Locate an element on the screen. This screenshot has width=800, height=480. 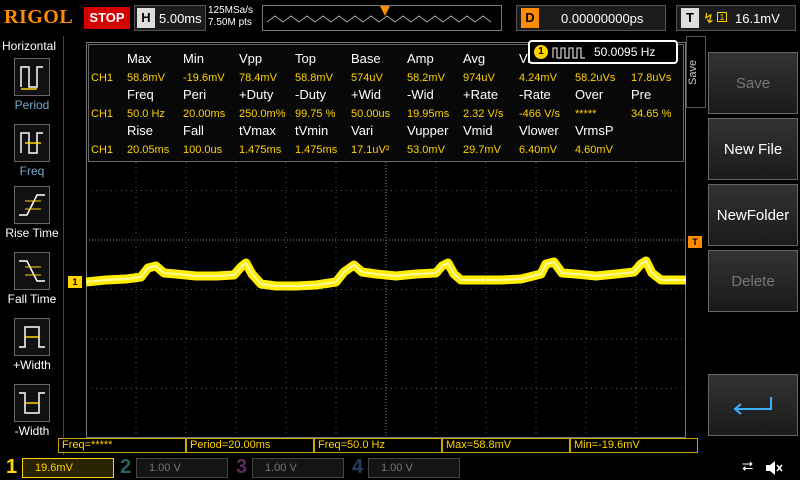
delay-box: D 0.00000000ps is located at coordinates (591, 18).